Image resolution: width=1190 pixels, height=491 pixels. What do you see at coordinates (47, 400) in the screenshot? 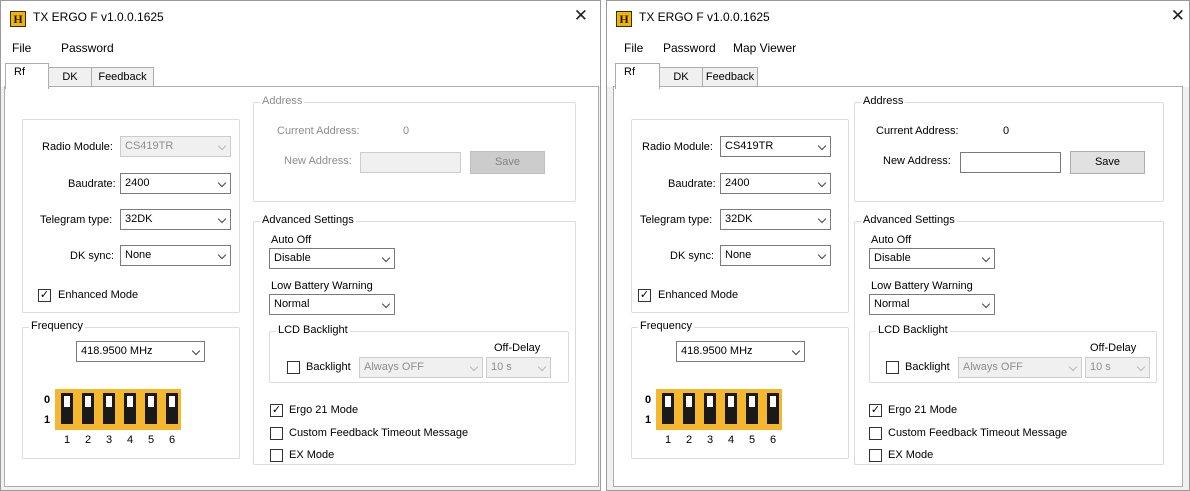
I see `dip-row-0-label: 0` at bounding box center [47, 400].